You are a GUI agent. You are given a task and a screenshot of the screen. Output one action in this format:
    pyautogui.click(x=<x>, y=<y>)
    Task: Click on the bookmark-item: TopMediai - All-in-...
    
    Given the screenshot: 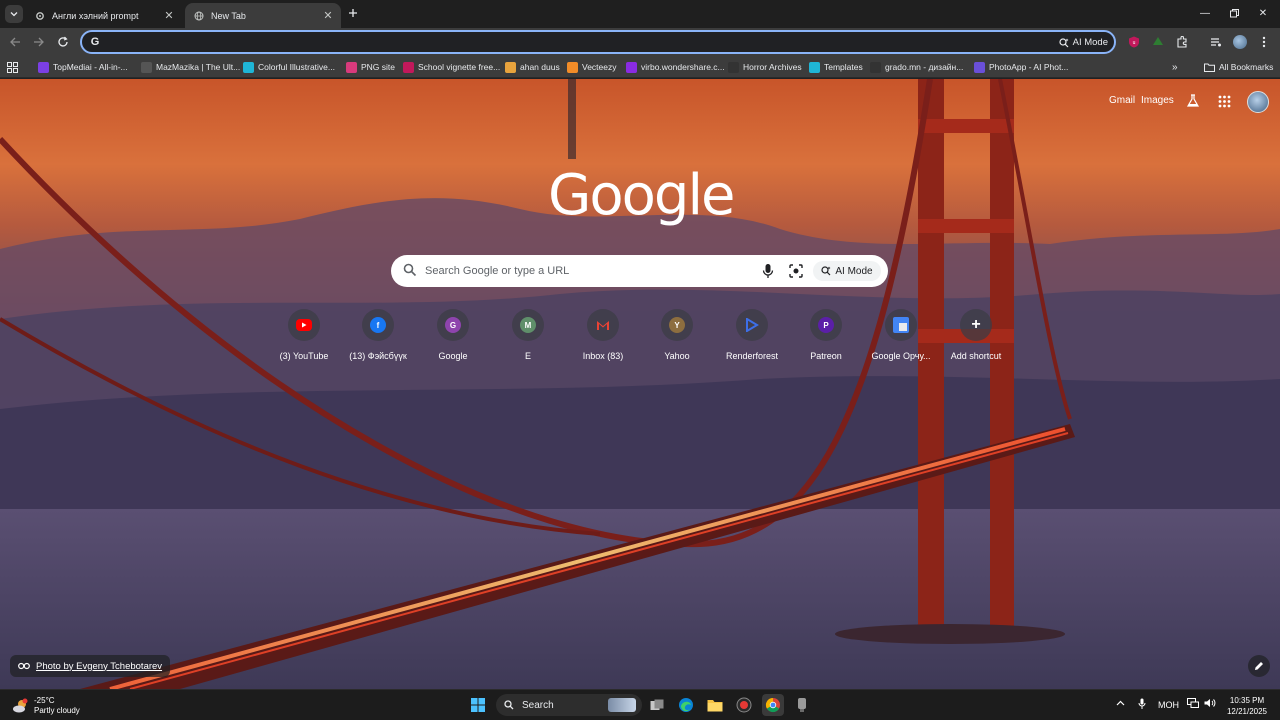 What is the action you would take?
    pyautogui.click(x=83, y=67)
    